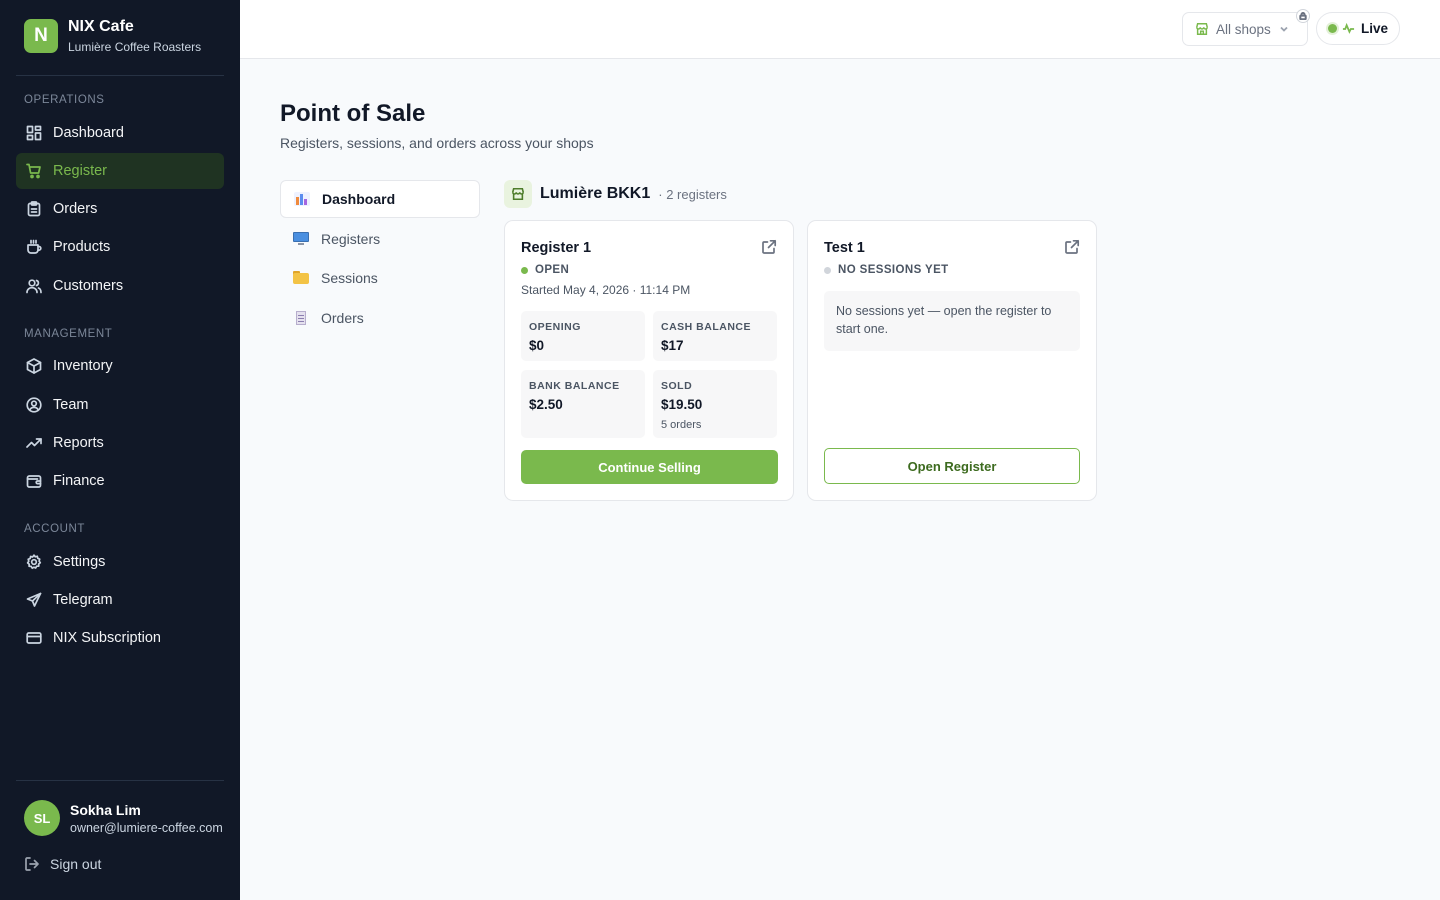  I want to click on continue-selling-button: Continue Selling, so click(649, 467).